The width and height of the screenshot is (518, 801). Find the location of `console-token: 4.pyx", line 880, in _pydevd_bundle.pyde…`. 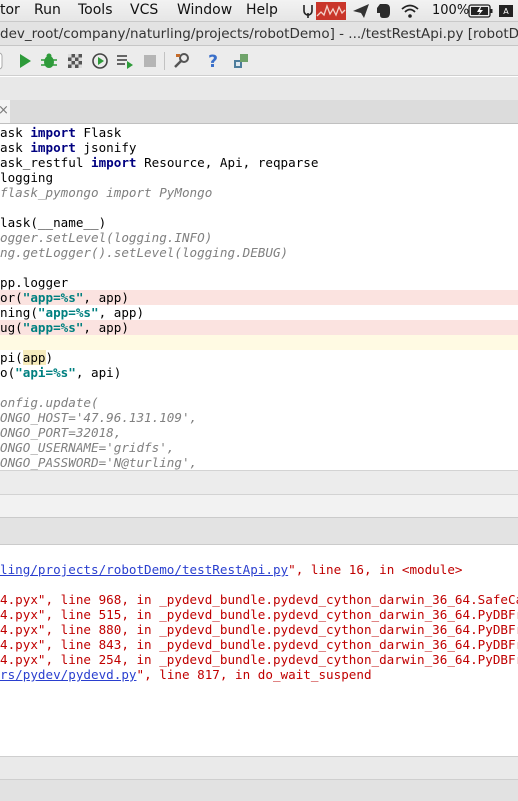

console-token: 4.pyx", line 880, in _pydevd_bundle.pyde… is located at coordinates (259, 629).